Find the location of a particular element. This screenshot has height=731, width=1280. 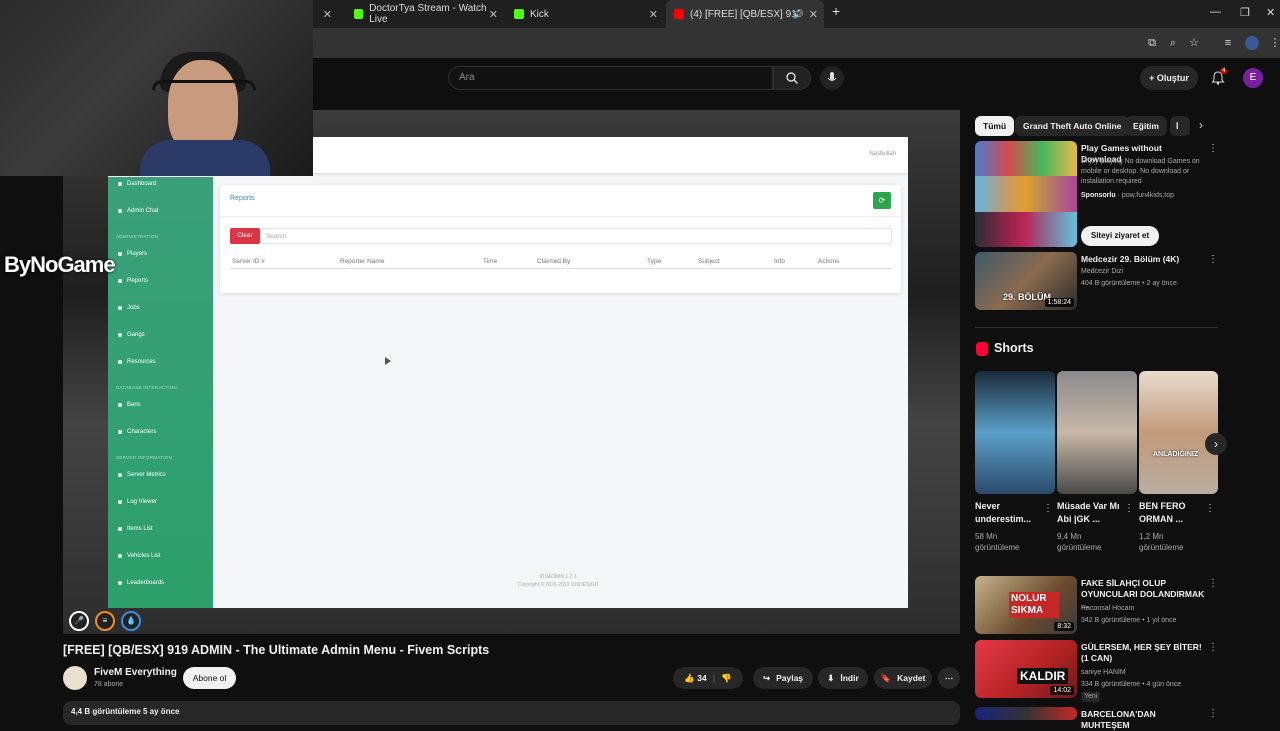

speaker-icon: 🔊 is located at coordinates (798, 14).